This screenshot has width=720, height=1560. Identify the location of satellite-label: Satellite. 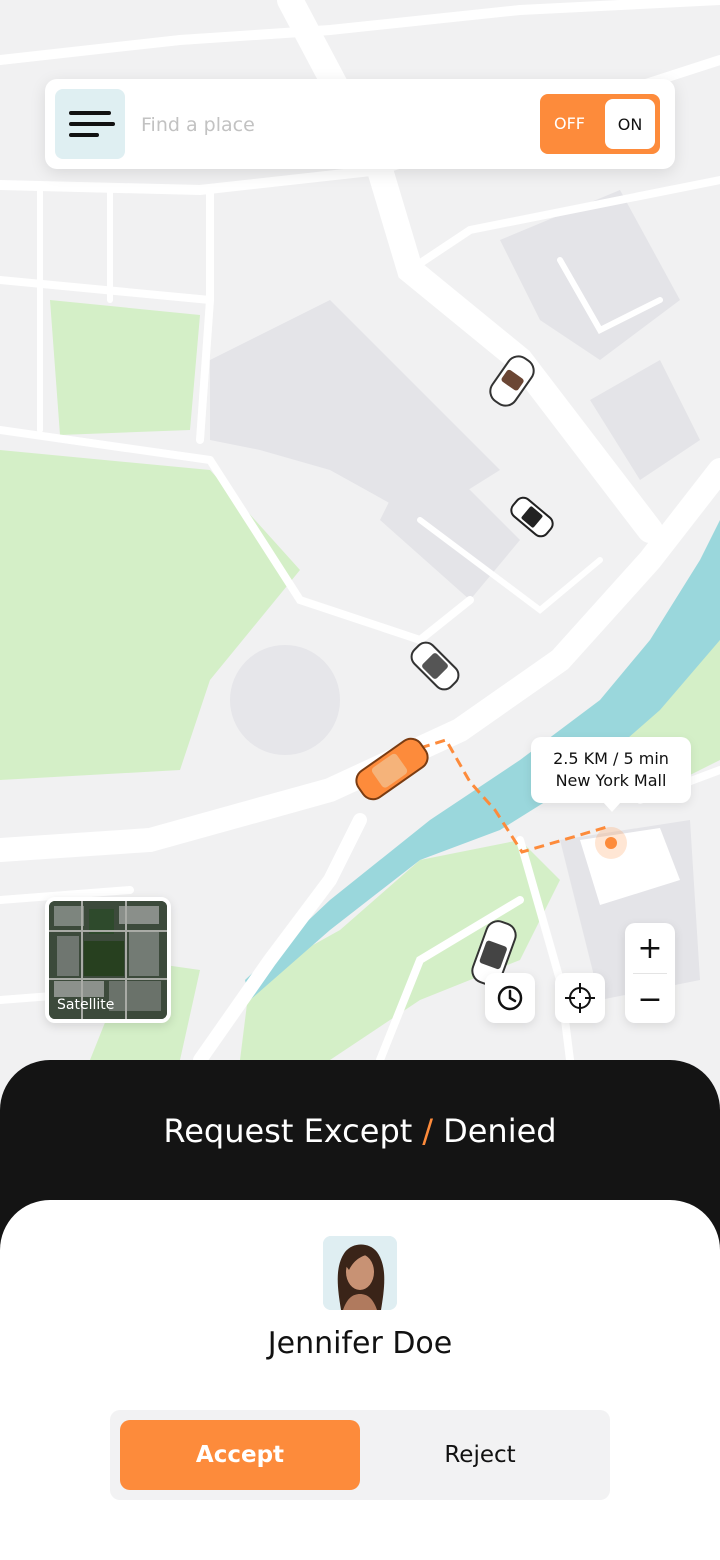
(86, 1005).